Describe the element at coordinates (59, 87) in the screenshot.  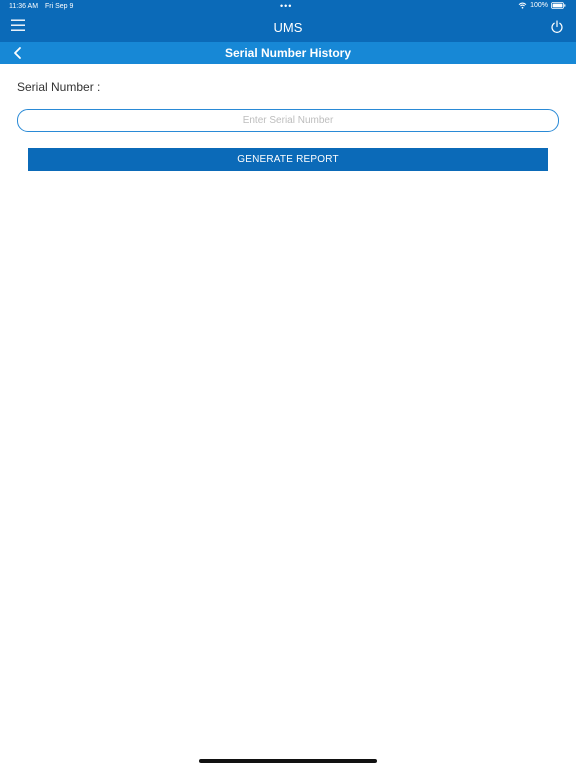
I see `serial-number-label: Serial Number :` at that location.